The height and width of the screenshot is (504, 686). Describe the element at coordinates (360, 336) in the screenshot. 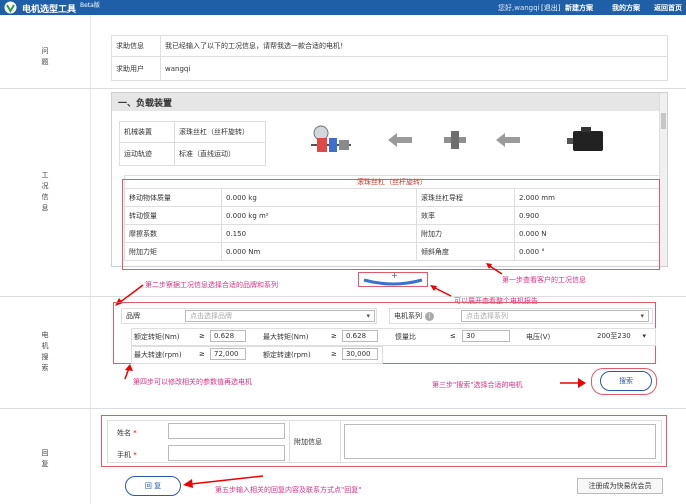

I see `max-torque-input: 0.628` at that location.